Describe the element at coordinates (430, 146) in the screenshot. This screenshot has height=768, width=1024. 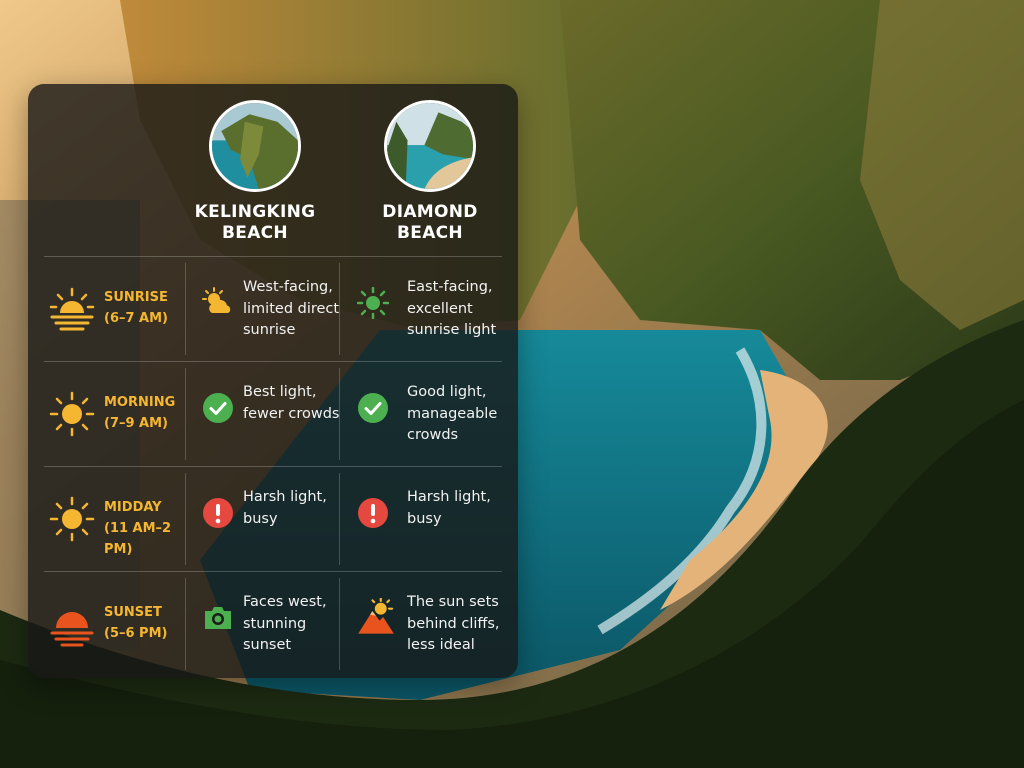
I see `diamond-thumbnail` at that location.